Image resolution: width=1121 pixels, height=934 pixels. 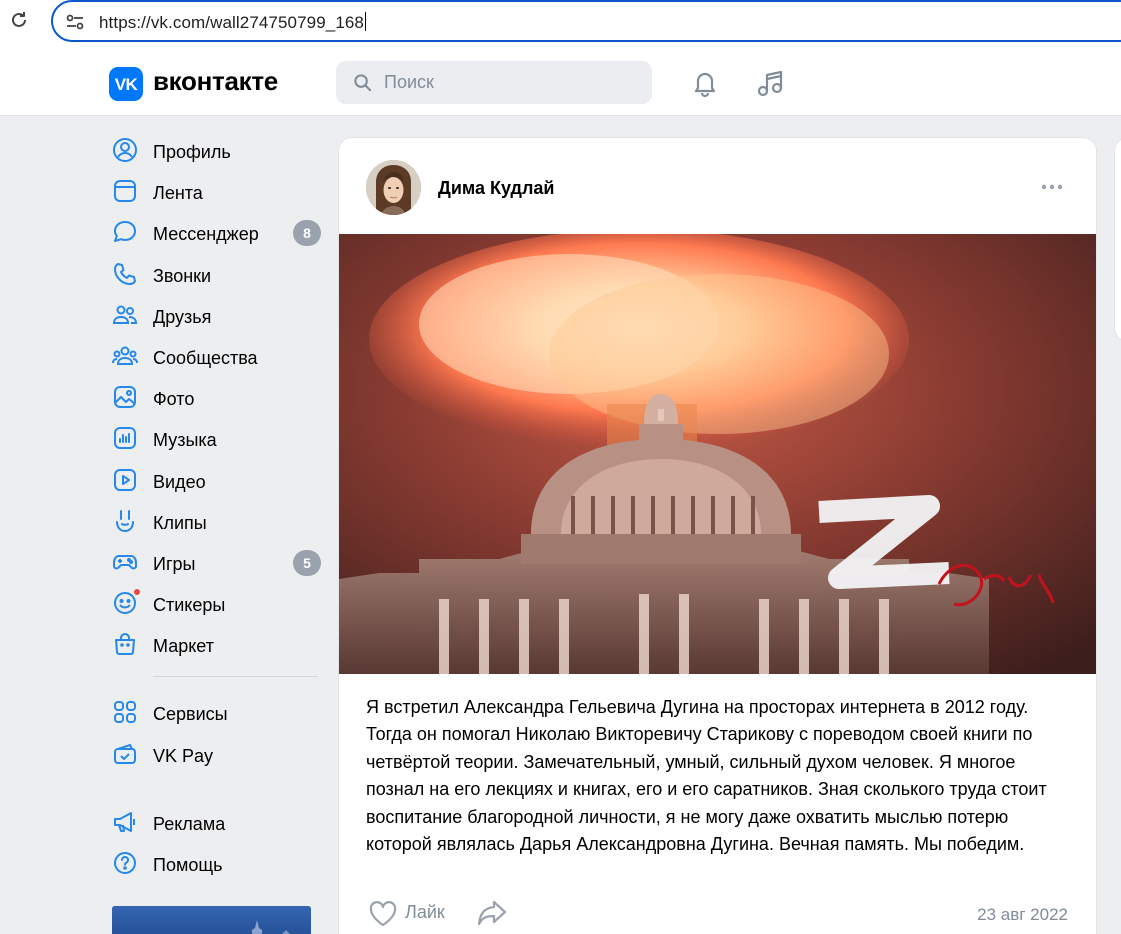 I want to click on sidebar-item-label: Игры, so click(x=174, y=563).